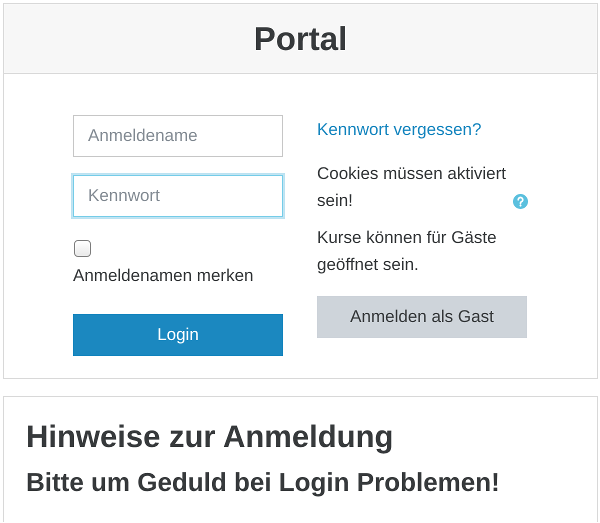  What do you see at coordinates (178, 196) in the screenshot?
I see `input-field: Kennwort` at bounding box center [178, 196].